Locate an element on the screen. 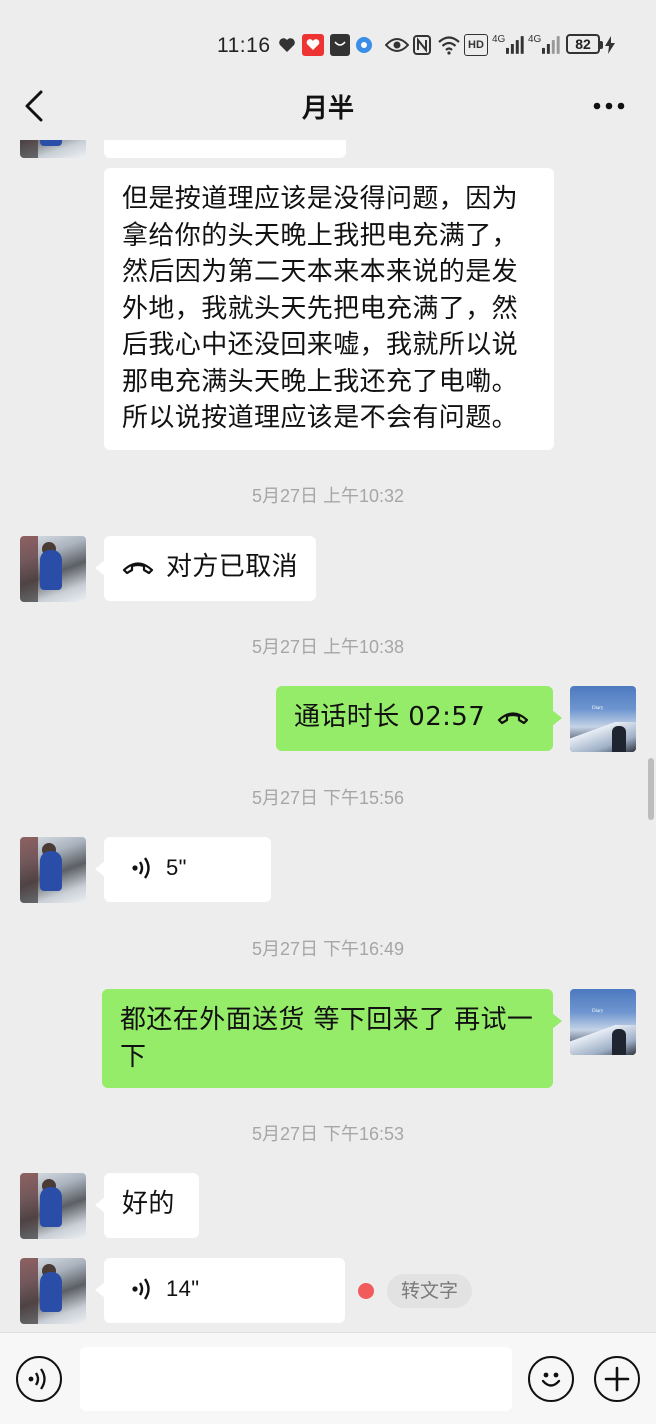  voice-mode-button is located at coordinates (39, 1379).